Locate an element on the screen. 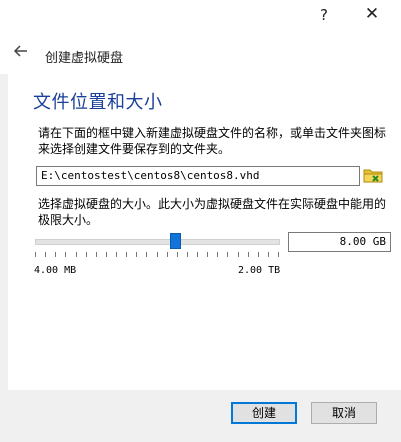 Image resolution: width=401 pixels, height=442 pixels. slider-ticks is located at coordinates (157, 256).